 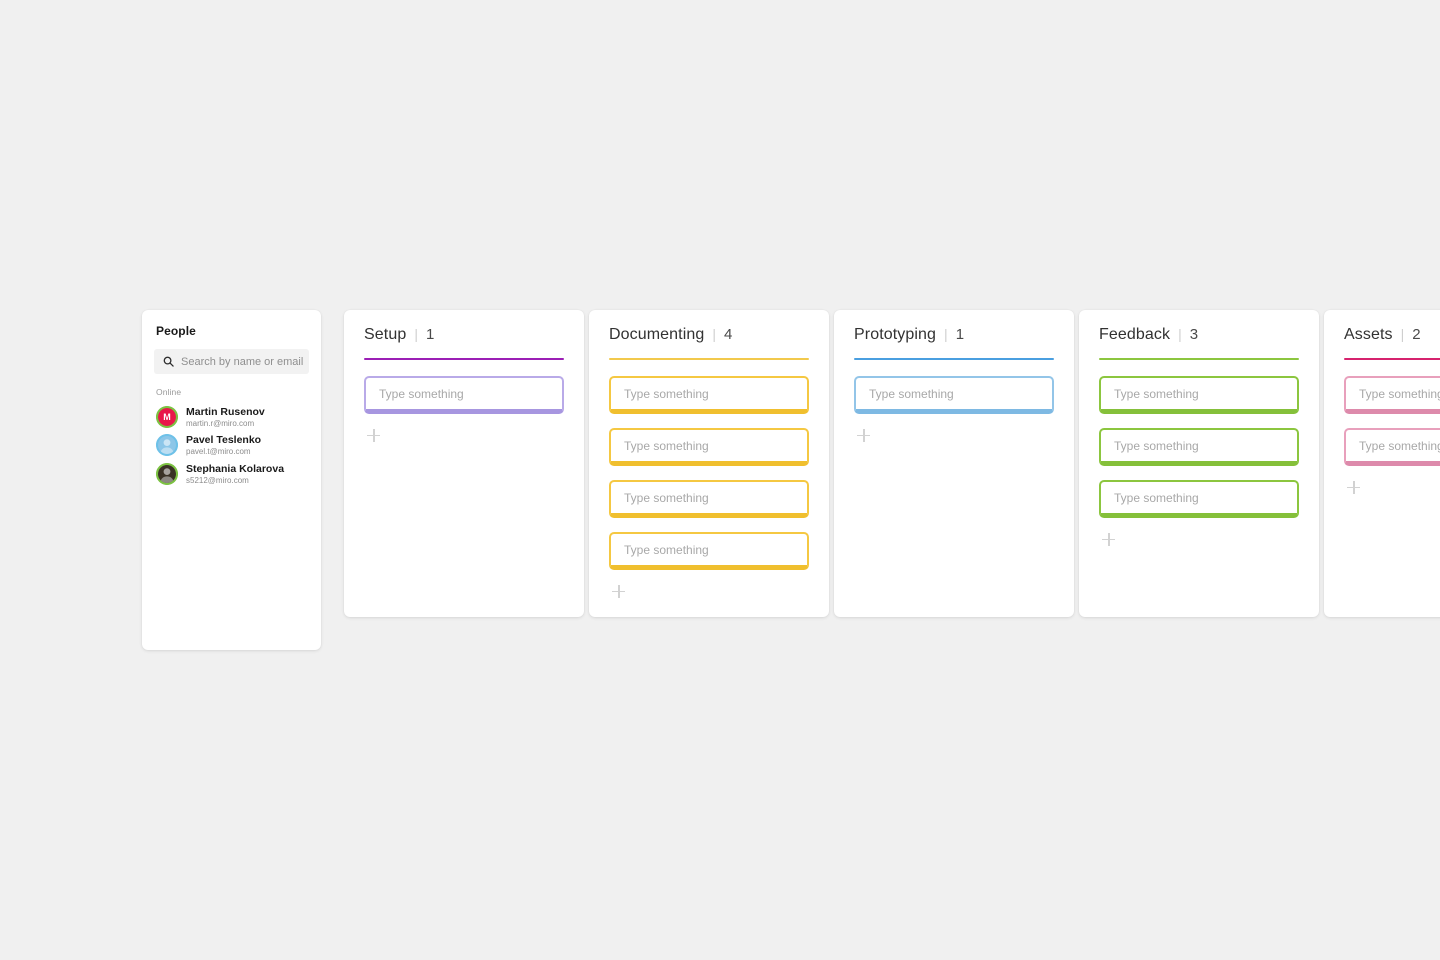 I want to click on column-header: Prototyping | 1, so click(x=954, y=334).